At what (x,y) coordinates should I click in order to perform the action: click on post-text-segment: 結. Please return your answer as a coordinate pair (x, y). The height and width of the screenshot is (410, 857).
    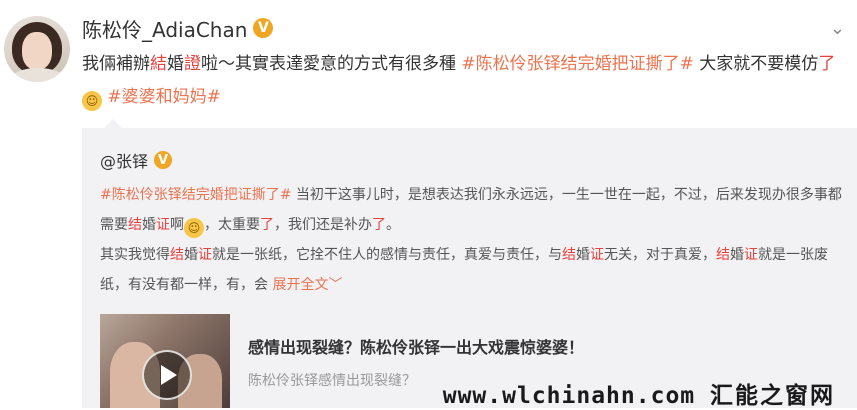
    Looking at the image, I should click on (158, 64).